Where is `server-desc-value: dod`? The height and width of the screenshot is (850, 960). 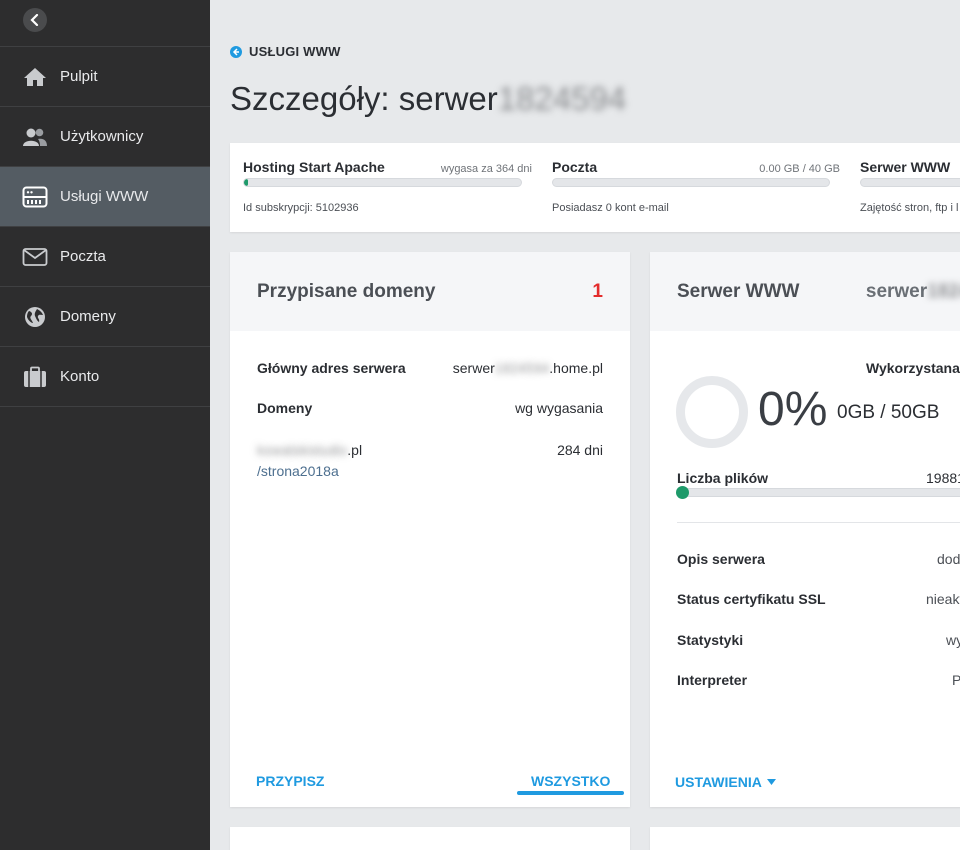
server-desc-value: dod is located at coordinates (948, 559).